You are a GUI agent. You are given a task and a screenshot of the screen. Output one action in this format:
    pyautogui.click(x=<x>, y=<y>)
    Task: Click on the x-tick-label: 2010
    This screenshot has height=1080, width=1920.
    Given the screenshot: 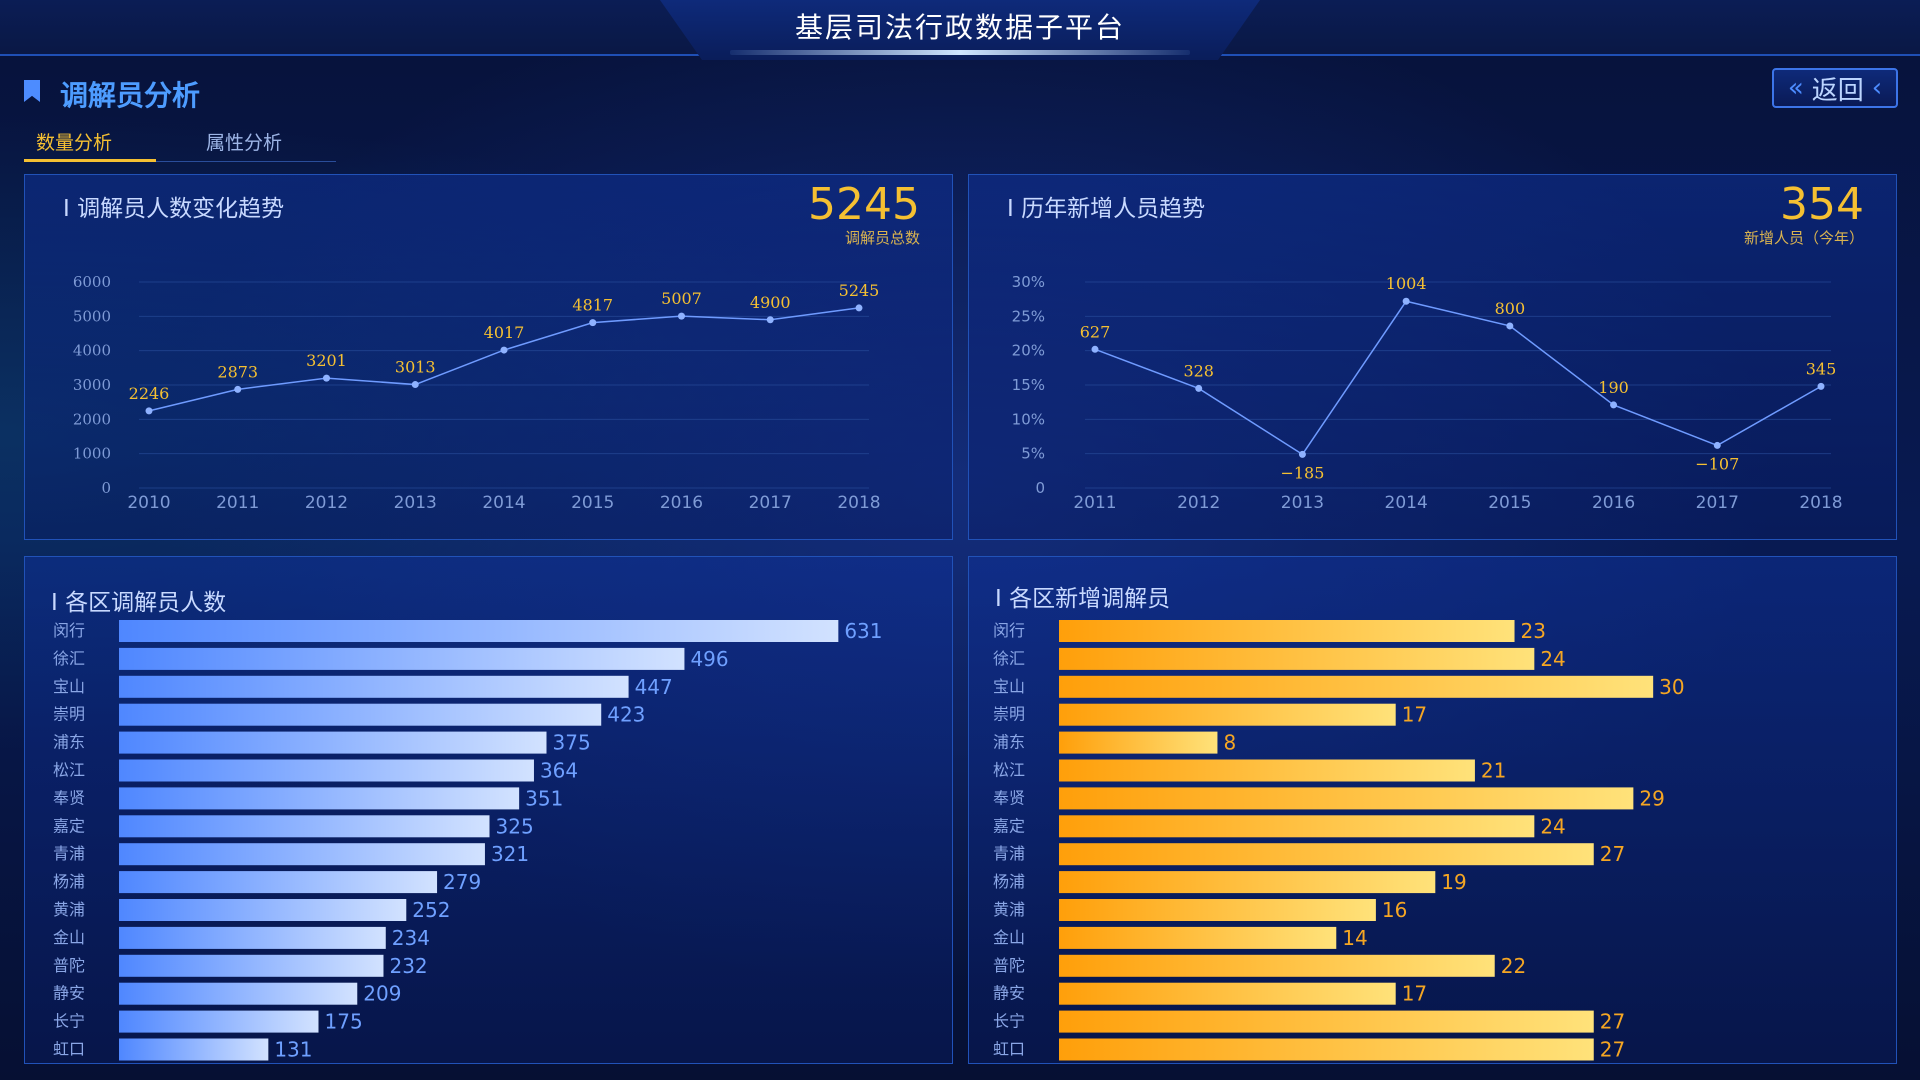 What is the action you would take?
    pyautogui.click(x=148, y=503)
    